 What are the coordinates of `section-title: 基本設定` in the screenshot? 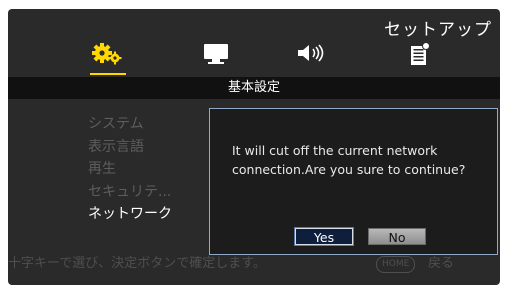 It's located at (254, 88).